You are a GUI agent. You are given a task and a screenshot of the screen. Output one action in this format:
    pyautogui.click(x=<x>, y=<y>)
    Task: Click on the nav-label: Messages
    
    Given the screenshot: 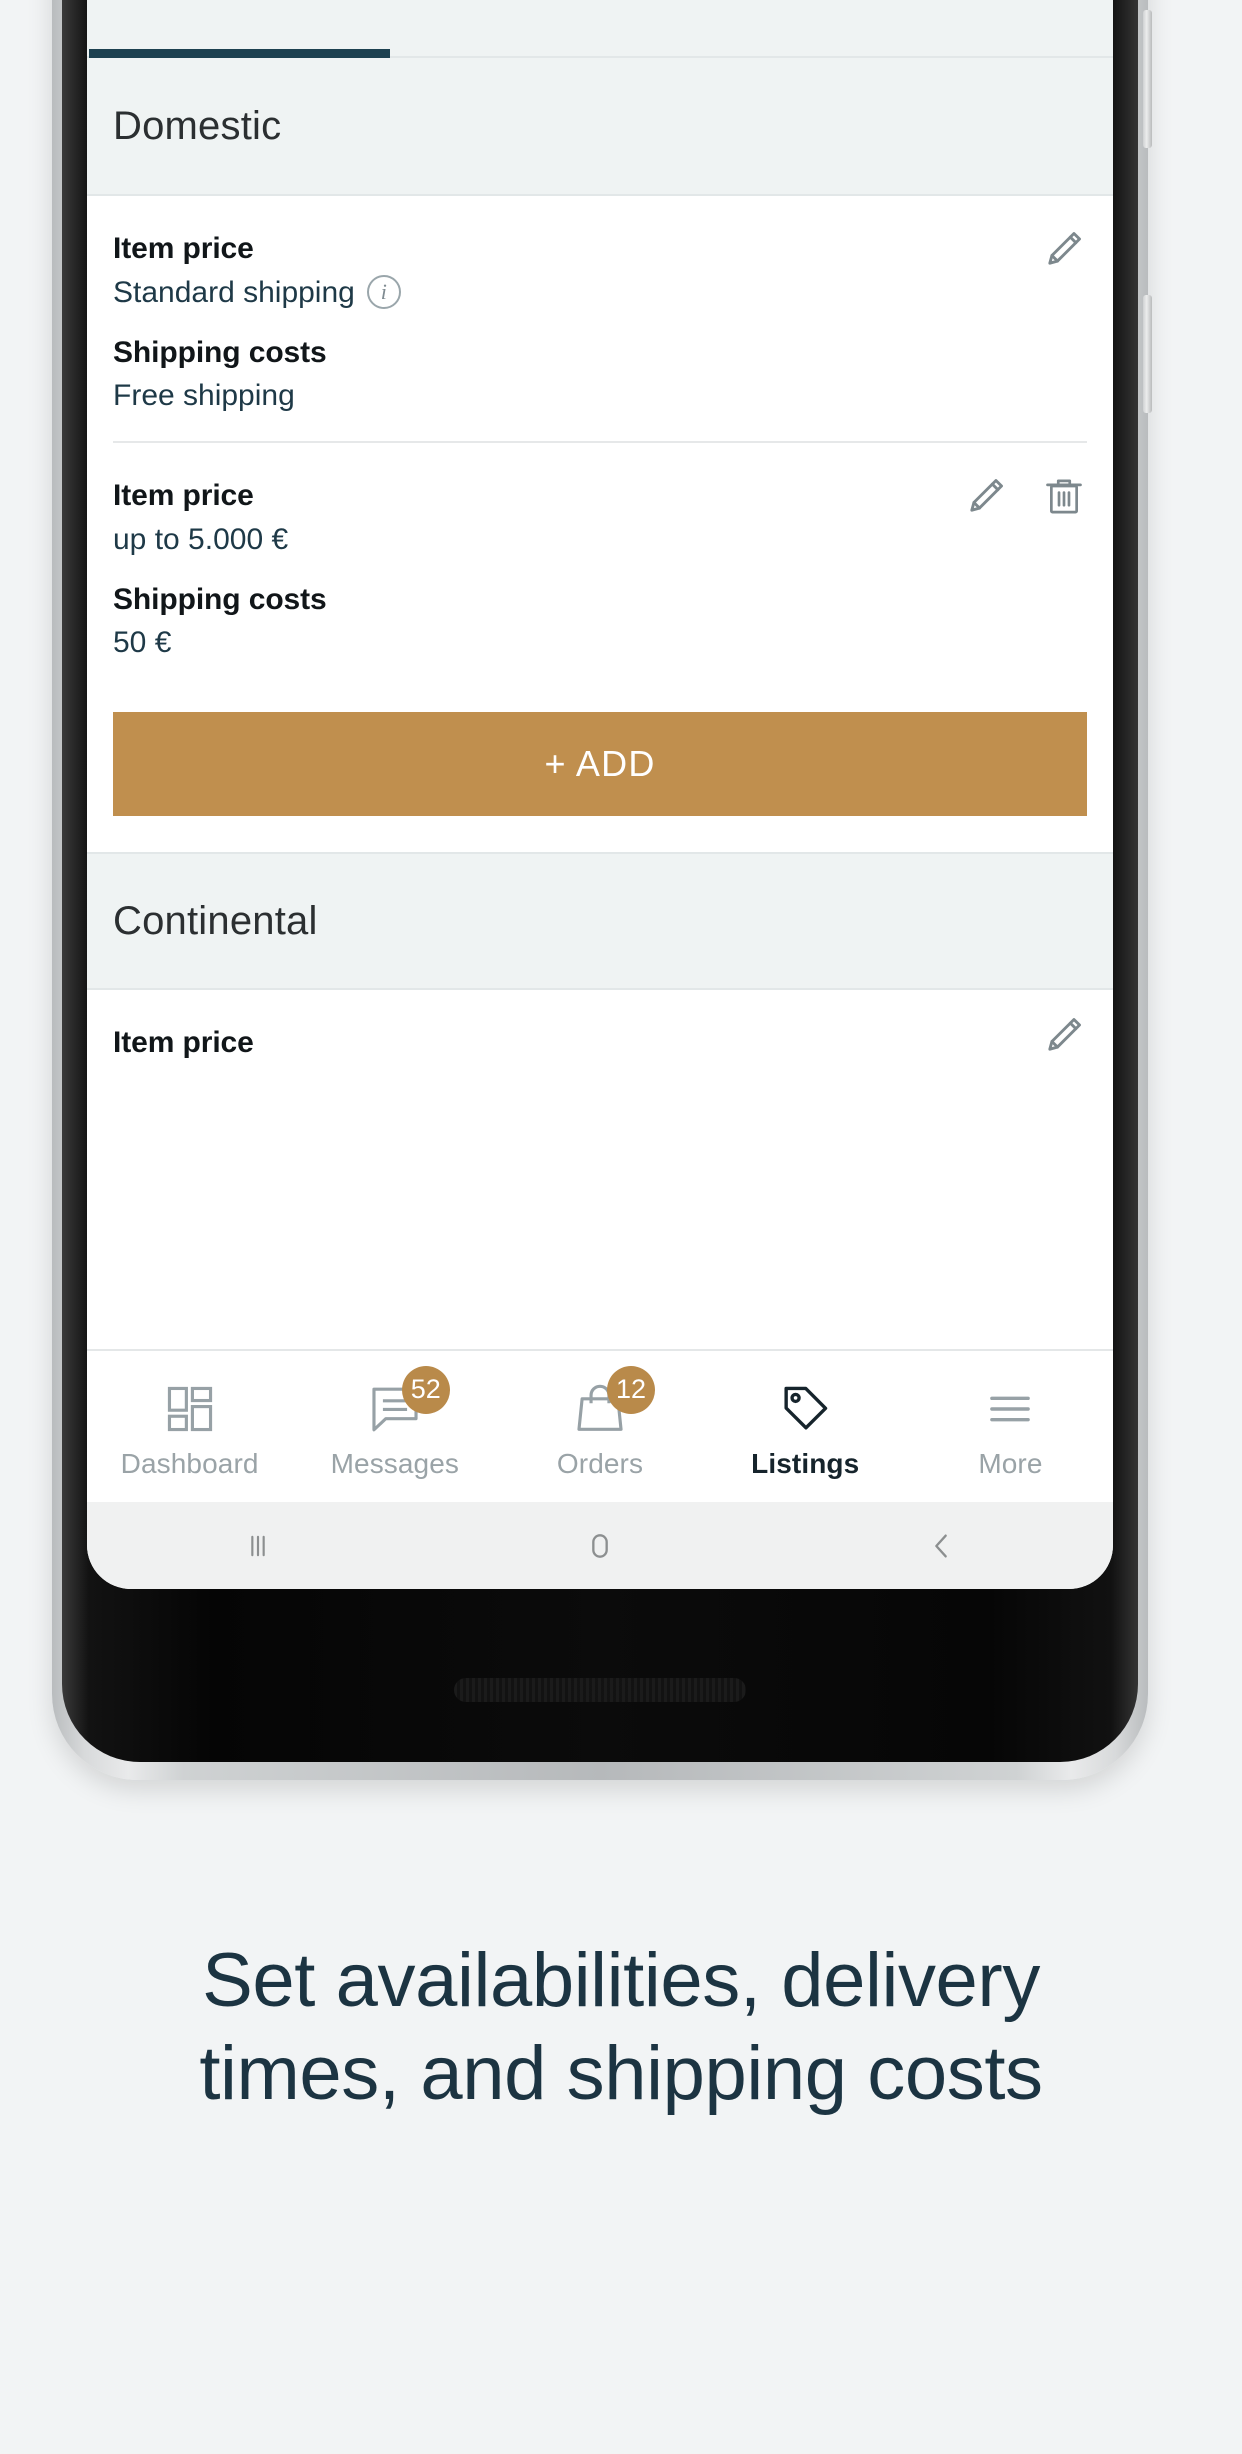 What is the action you would take?
    pyautogui.click(x=395, y=1463)
    